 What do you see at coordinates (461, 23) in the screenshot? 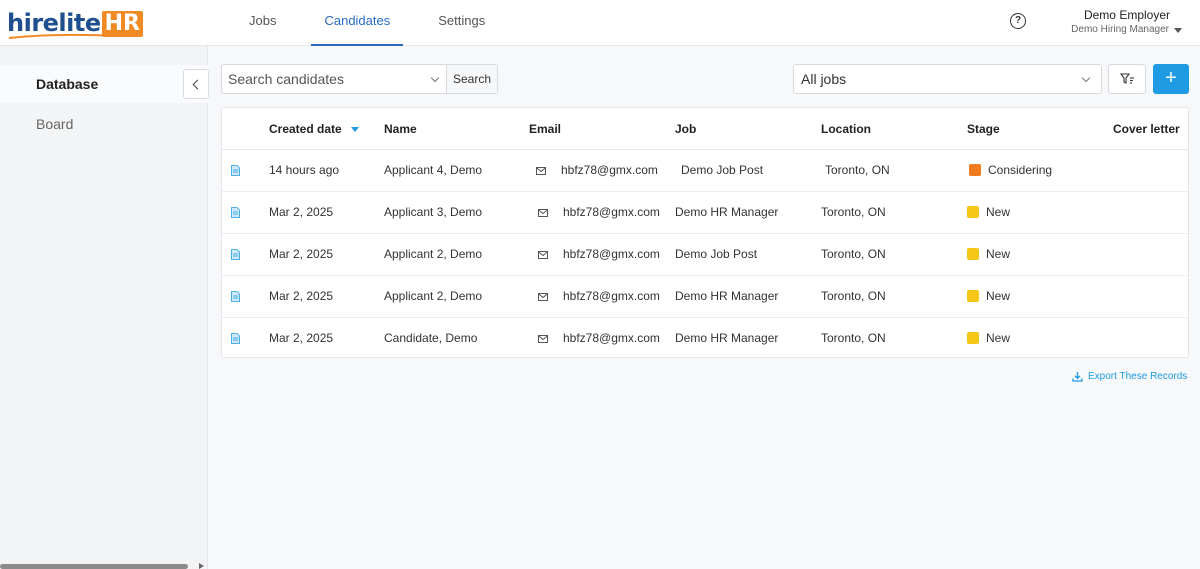
I see `tab-settings: Settings` at bounding box center [461, 23].